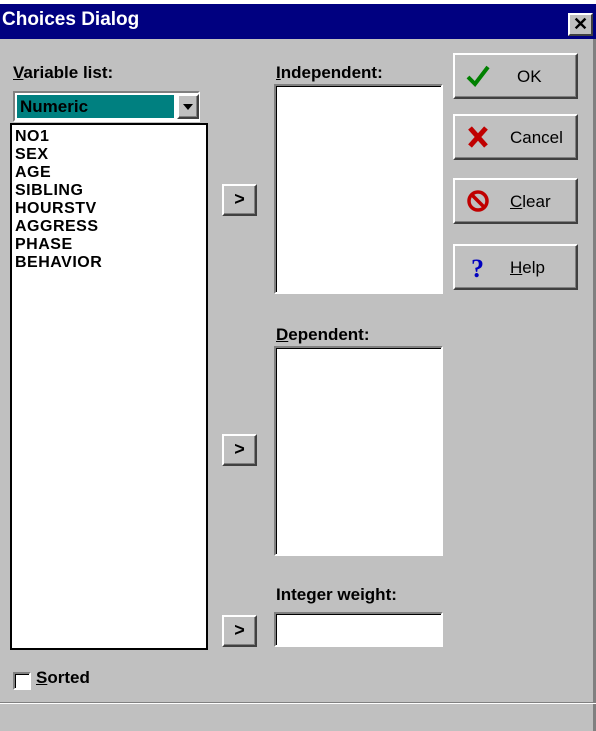 The width and height of the screenshot is (596, 731). Describe the element at coordinates (358, 451) in the screenshot. I see `dependent-list-box` at that location.